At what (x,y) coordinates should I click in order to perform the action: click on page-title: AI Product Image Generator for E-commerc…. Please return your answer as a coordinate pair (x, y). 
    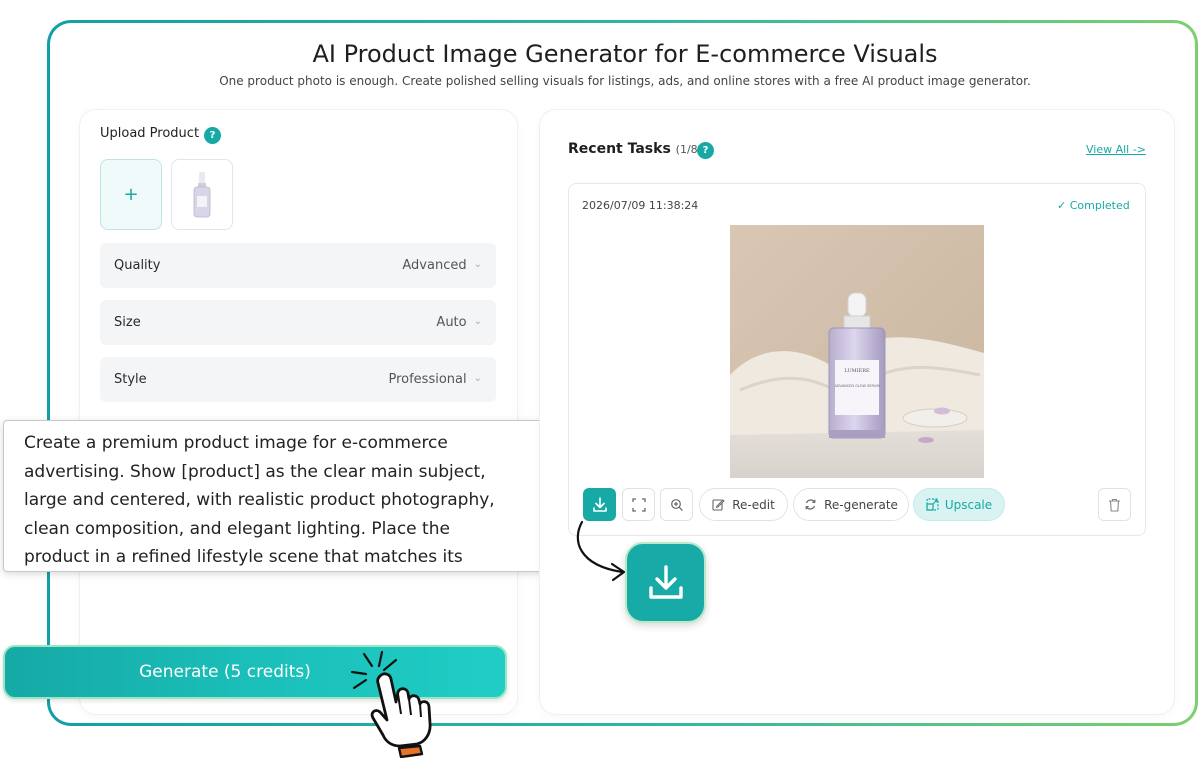
    Looking at the image, I should click on (625, 54).